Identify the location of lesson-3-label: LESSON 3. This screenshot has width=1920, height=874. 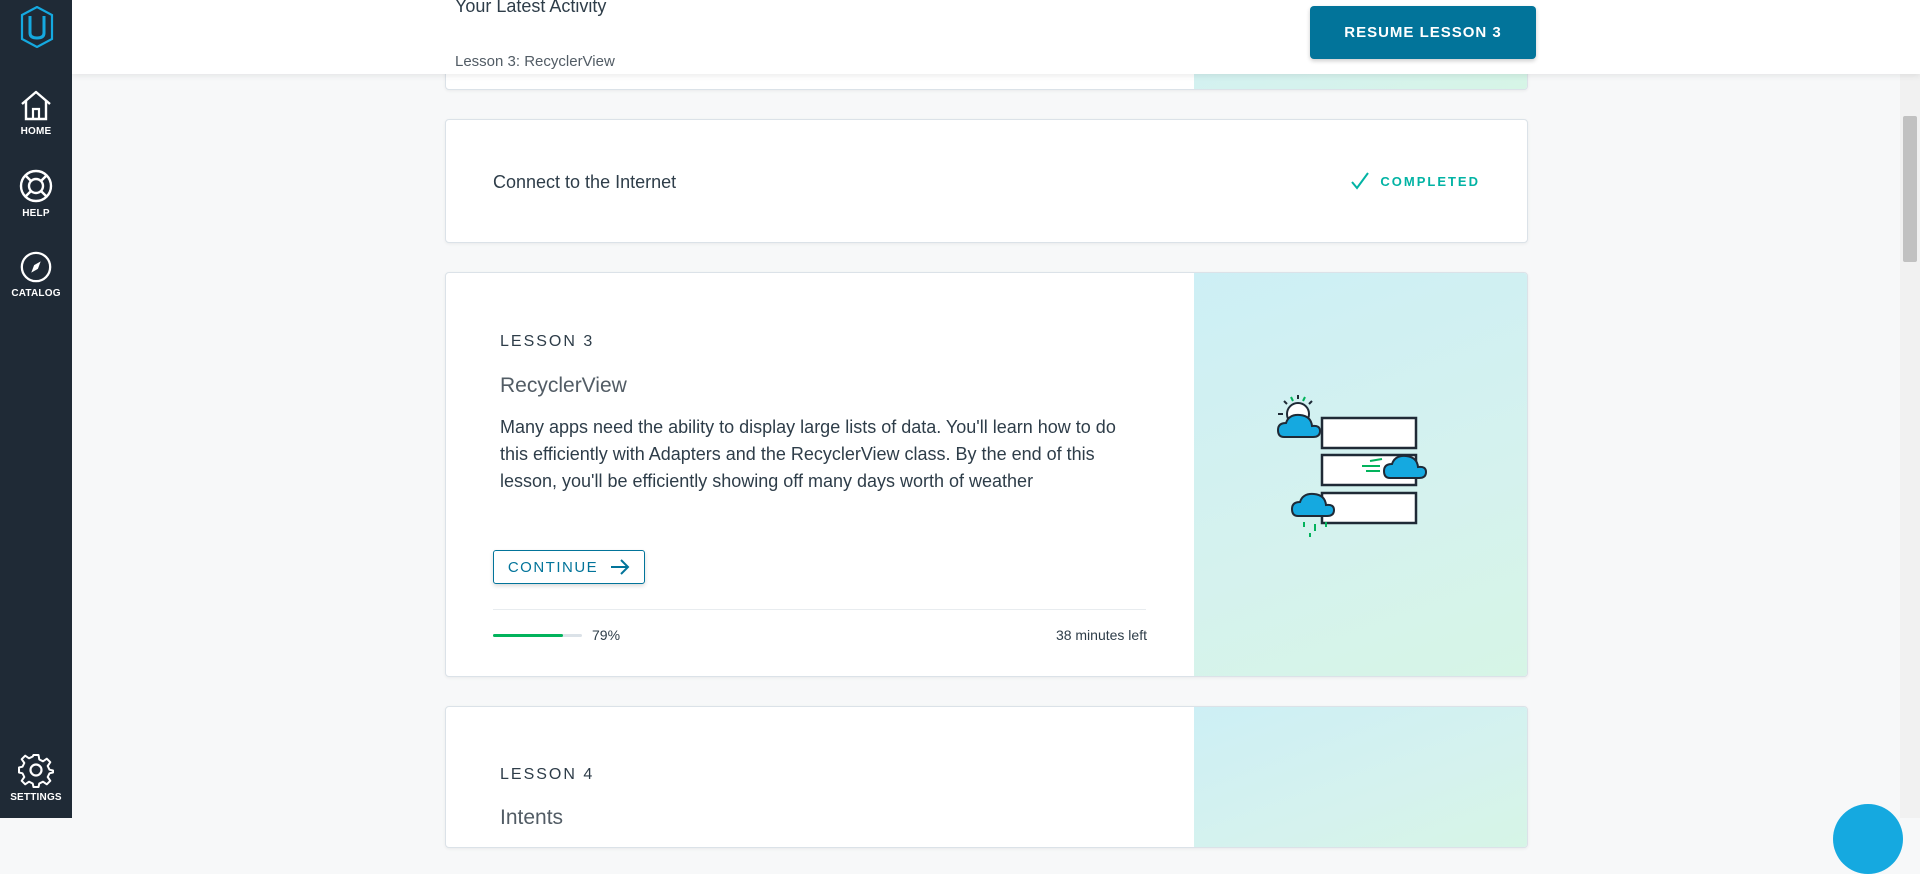
(547, 341).